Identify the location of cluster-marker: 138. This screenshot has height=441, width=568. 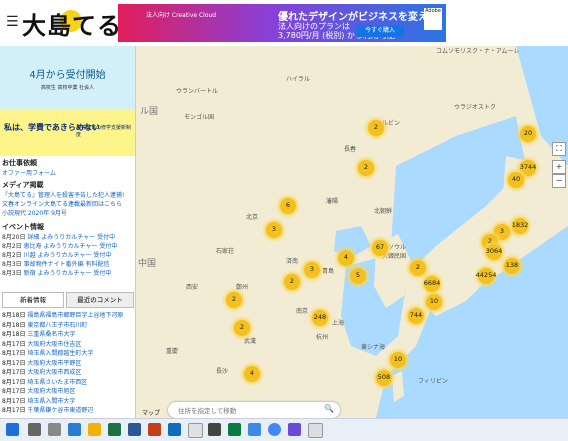
(512, 266).